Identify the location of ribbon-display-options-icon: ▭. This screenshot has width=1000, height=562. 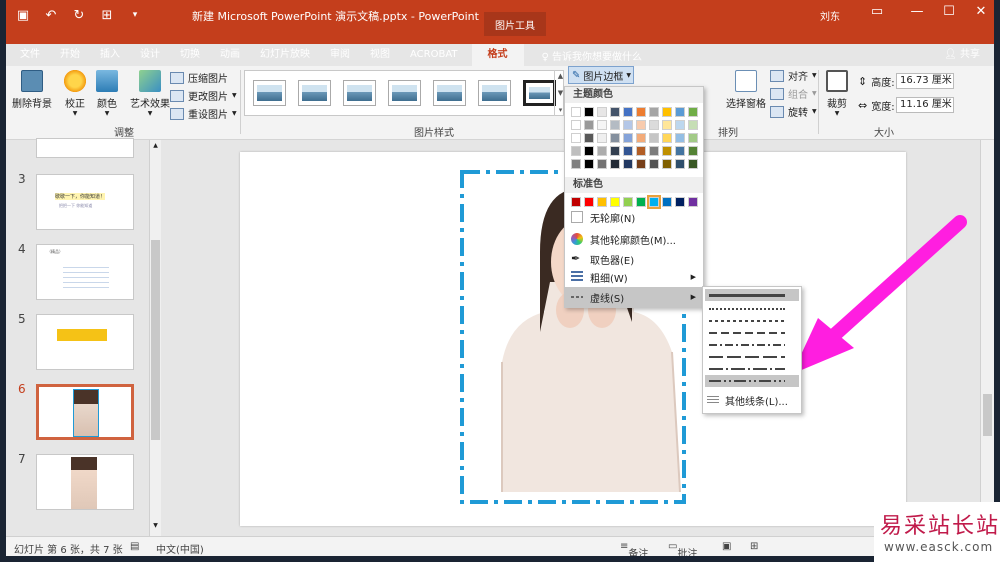
(877, 11).